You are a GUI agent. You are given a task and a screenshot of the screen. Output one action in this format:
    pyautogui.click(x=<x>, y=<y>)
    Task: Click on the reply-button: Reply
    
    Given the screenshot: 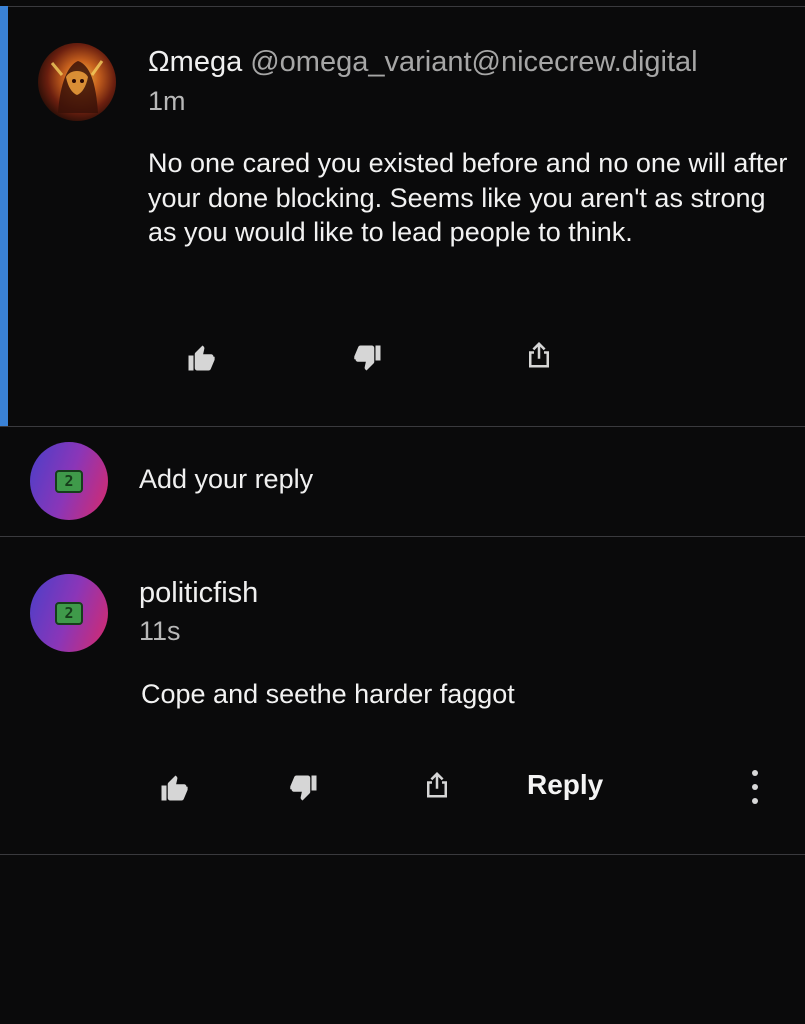 What is the action you would take?
    pyautogui.click(x=565, y=785)
    